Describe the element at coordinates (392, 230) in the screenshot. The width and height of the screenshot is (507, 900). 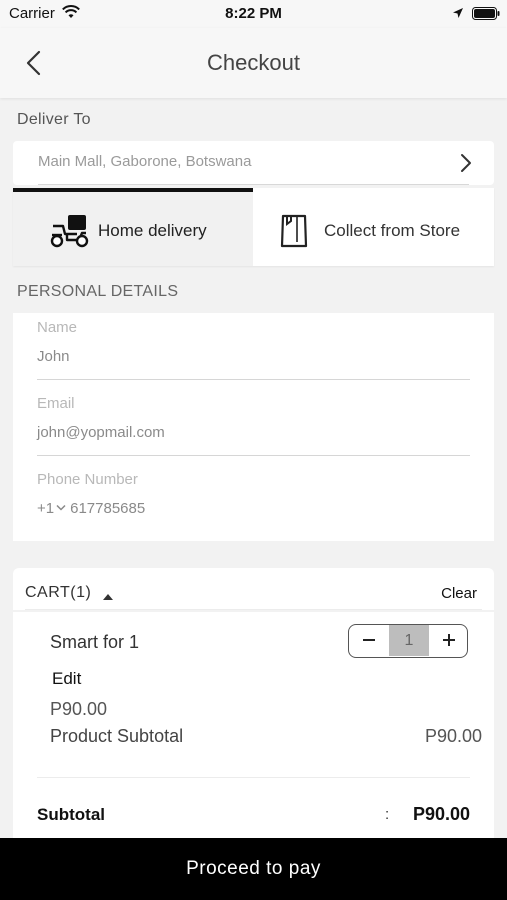
I see `tab-collect-from-store-label: Collect from Store` at that location.